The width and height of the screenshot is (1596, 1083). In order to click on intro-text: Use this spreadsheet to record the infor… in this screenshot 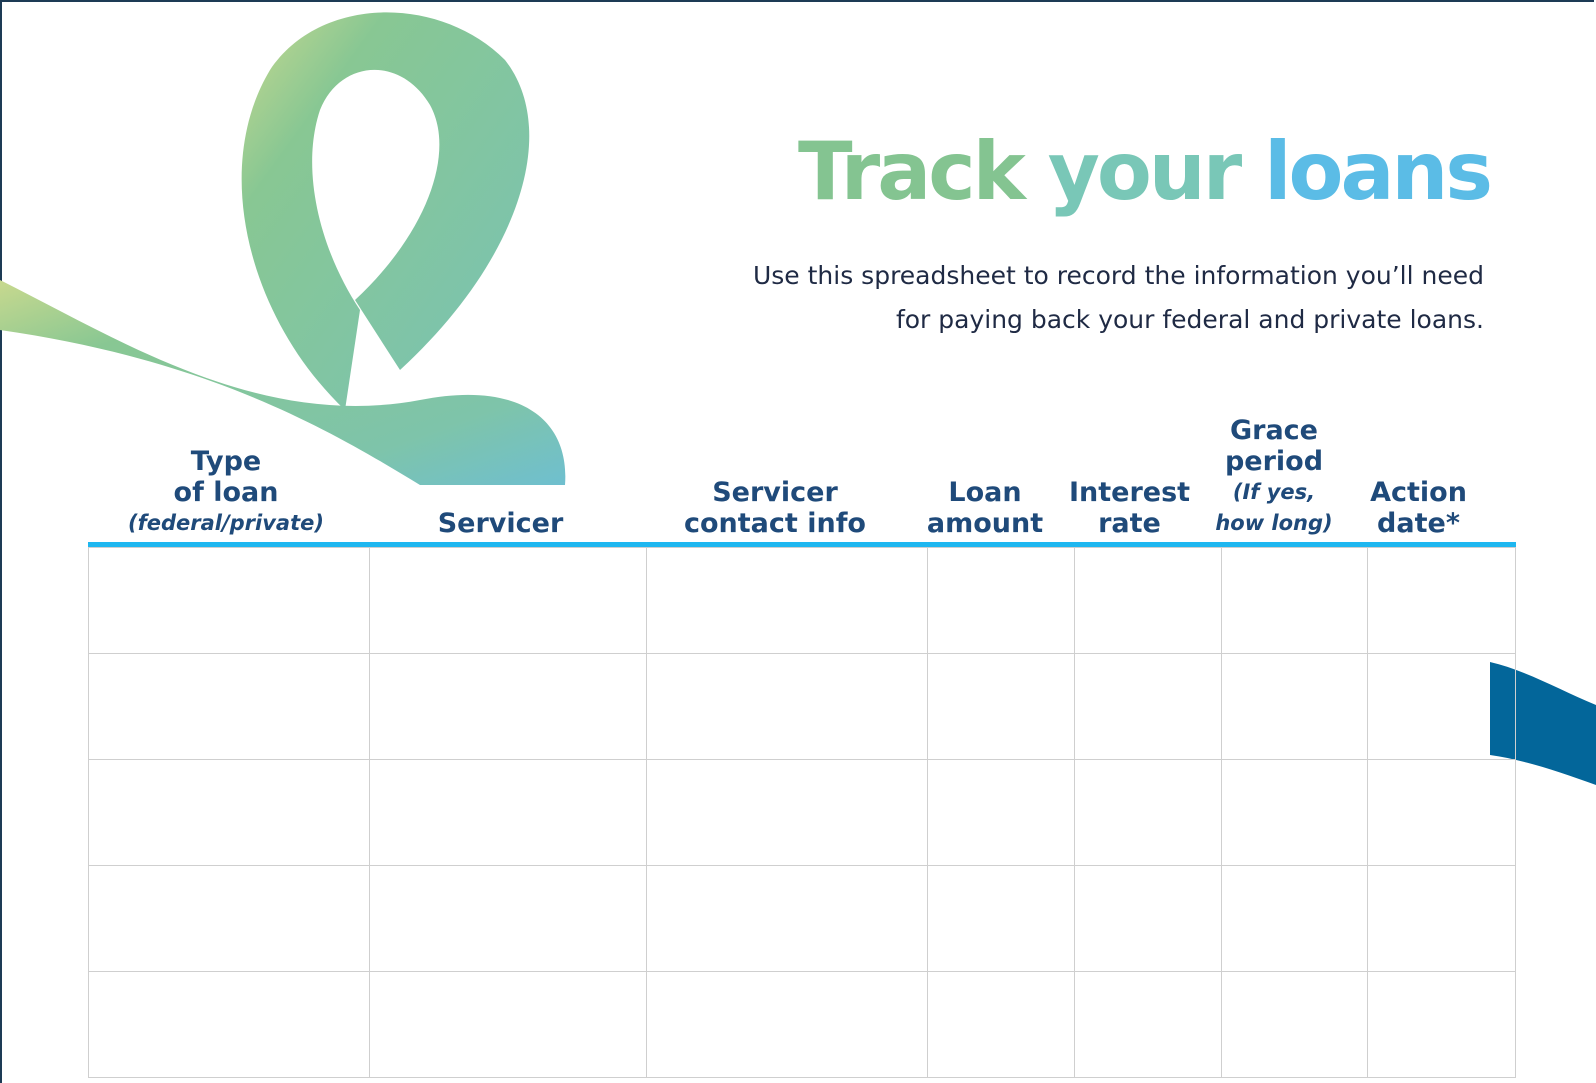, I will do `click(1074, 298)`.